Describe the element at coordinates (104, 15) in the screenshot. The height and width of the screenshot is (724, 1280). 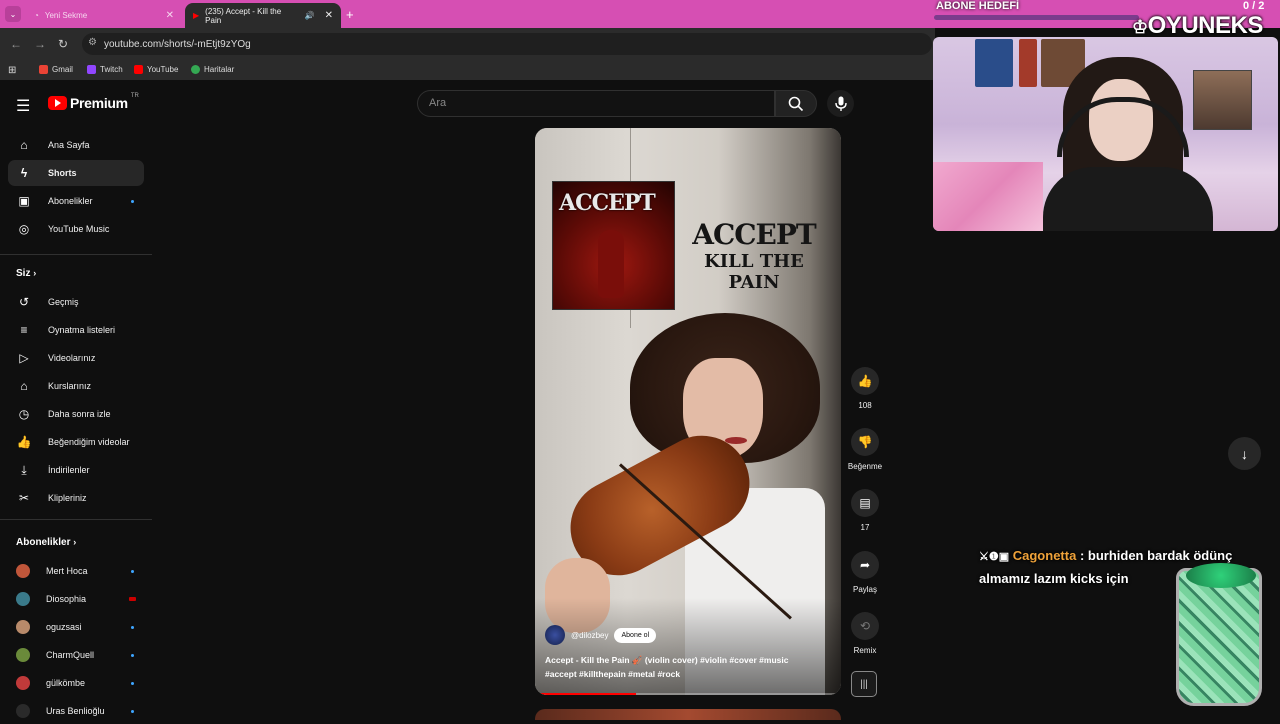
I see `browser-tab-new: ◔ Yeni Sekme ✕` at that location.